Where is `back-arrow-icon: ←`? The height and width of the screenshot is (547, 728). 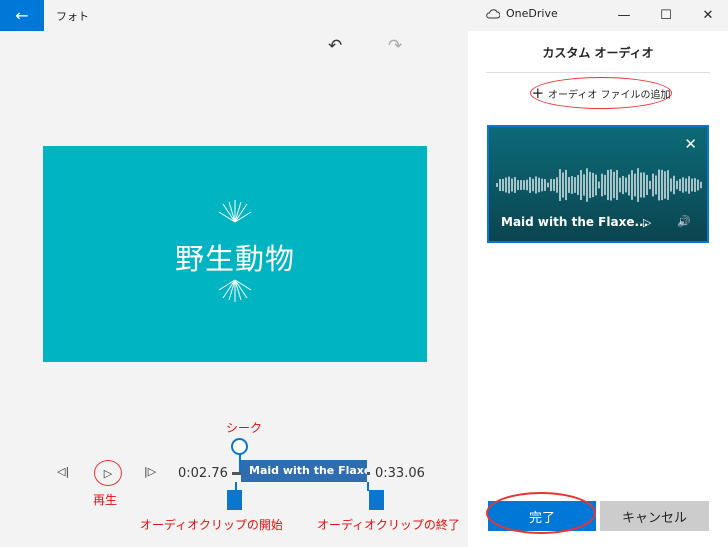 back-arrow-icon: ← is located at coordinates (22, 15).